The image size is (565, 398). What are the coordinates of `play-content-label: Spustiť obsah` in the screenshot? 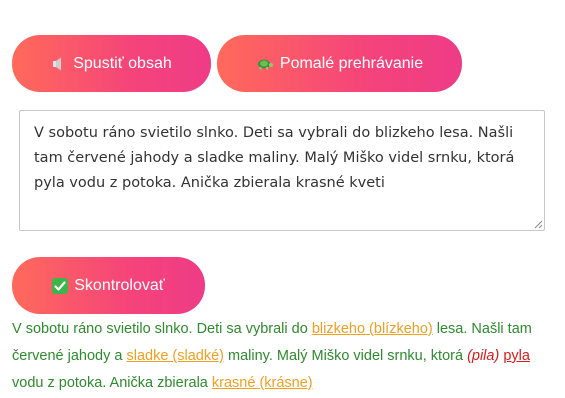 It's located at (122, 63).